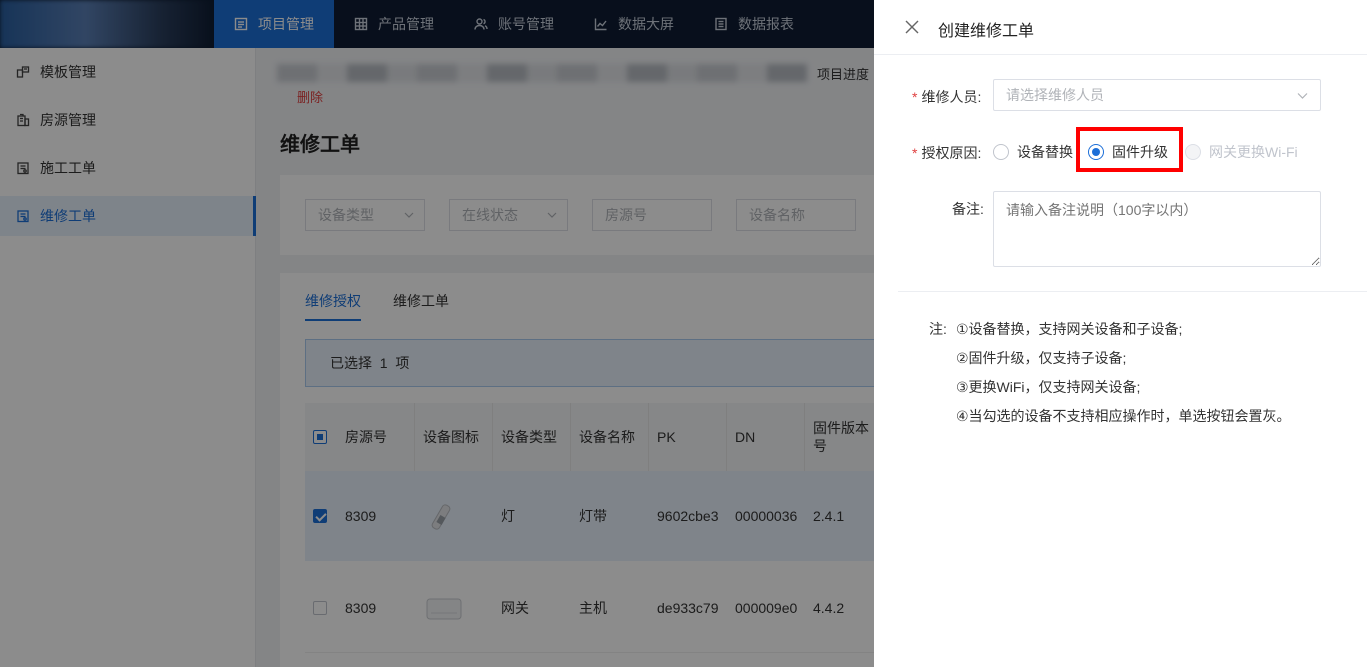  What do you see at coordinates (1253, 152) in the screenshot?
I see `radio-label: 网关更换Wi-Fi` at bounding box center [1253, 152].